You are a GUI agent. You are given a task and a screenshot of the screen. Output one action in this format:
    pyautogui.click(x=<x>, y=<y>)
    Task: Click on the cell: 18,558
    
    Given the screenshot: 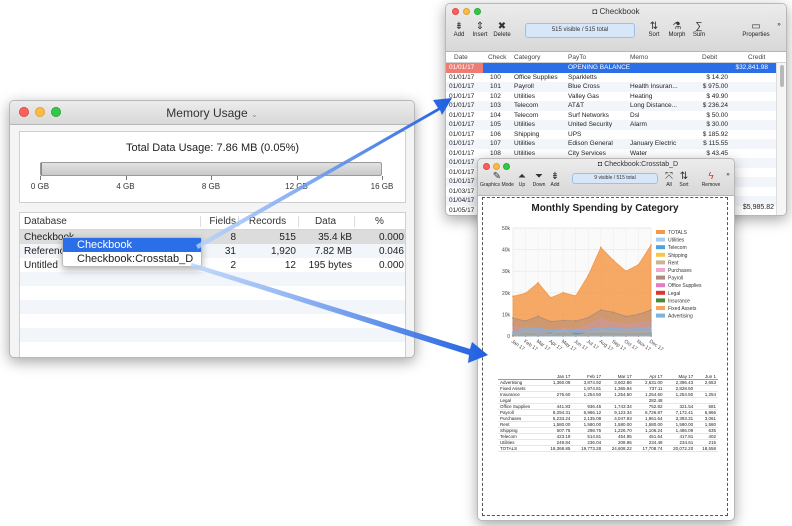 What is the action you would take?
    pyautogui.click(x=706, y=449)
    